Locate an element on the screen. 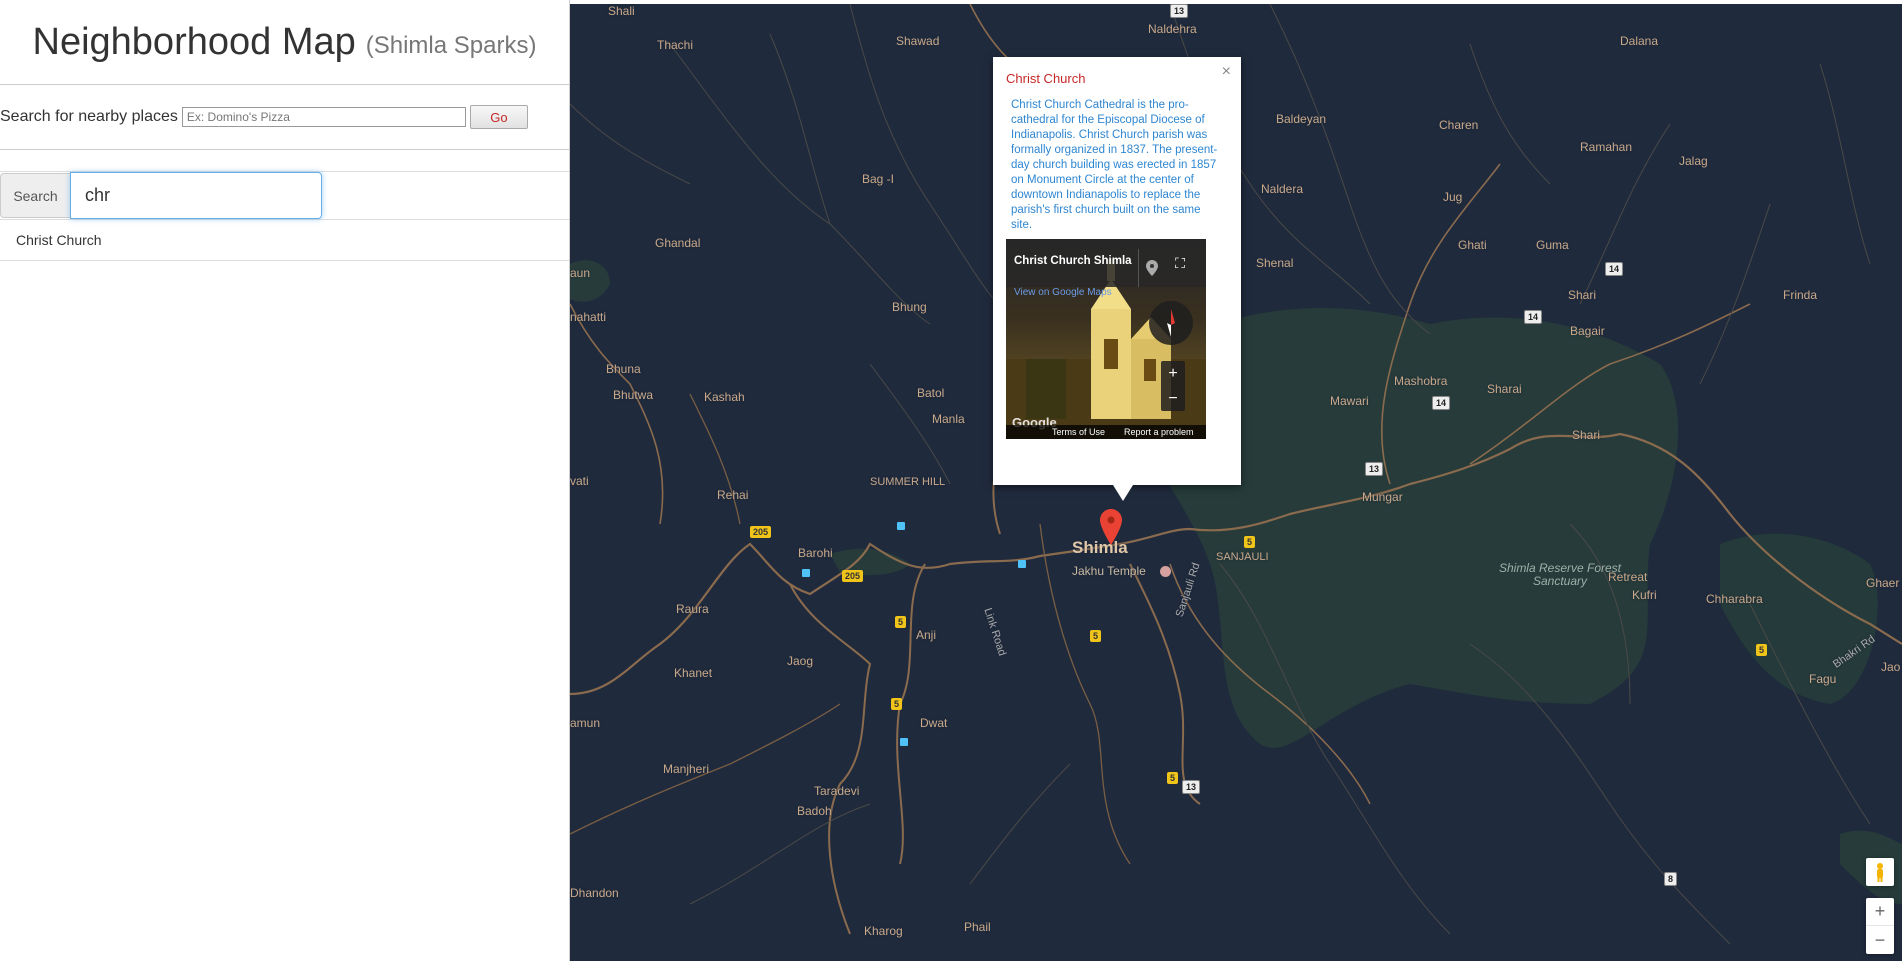 The width and height of the screenshot is (1902, 961). street-view-zoom-out-button: − is located at coordinates (1173, 398).